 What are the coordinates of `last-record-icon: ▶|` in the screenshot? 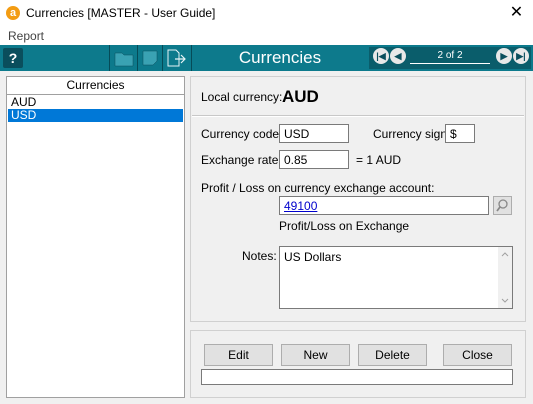 It's located at (521, 56).